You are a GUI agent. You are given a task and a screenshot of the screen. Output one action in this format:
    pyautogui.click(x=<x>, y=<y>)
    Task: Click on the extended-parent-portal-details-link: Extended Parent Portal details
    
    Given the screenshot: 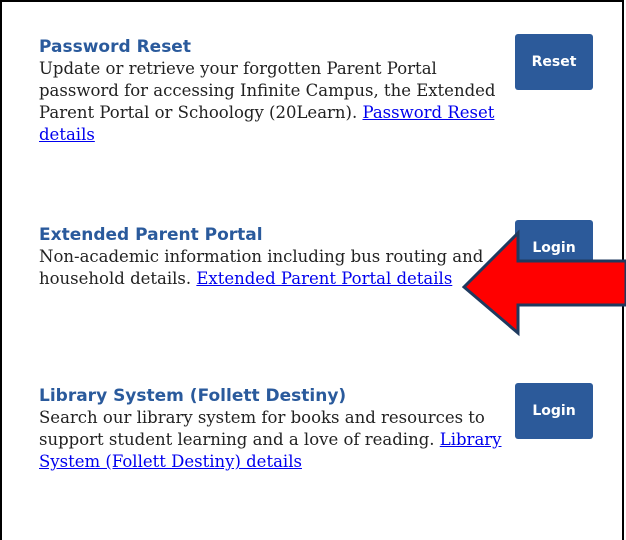 What is the action you would take?
    pyautogui.click(x=324, y=278)
    